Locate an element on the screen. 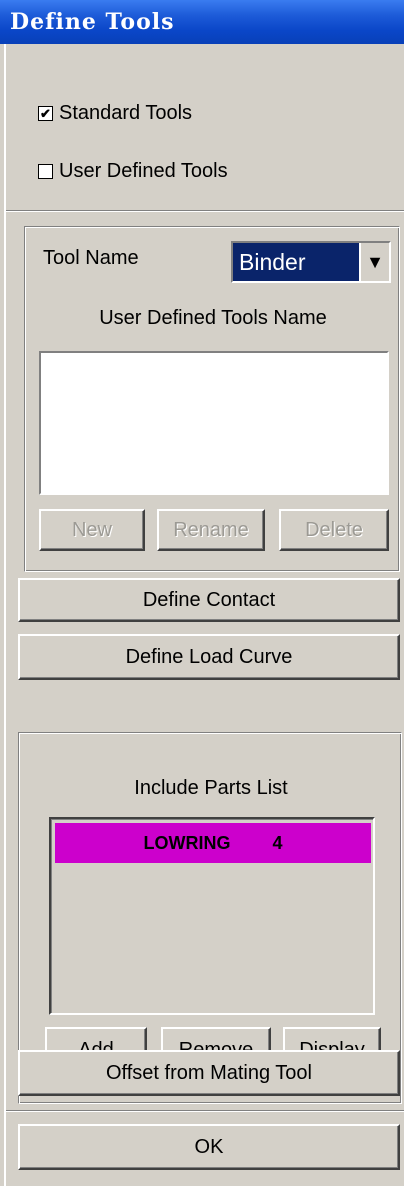 Image resolution: width=404 pixels, height=1186 pixels. include-parts-list-header: Include Parts List is located at coordinates (211, 788).